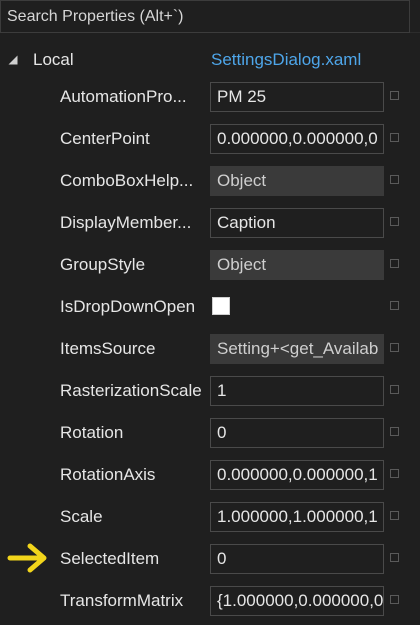 The image size is (420, 625). What do you see at coordinates (108, 474) in the screenshot?
I see `property-name: RotationAxis` at bounding box center [108, 474].